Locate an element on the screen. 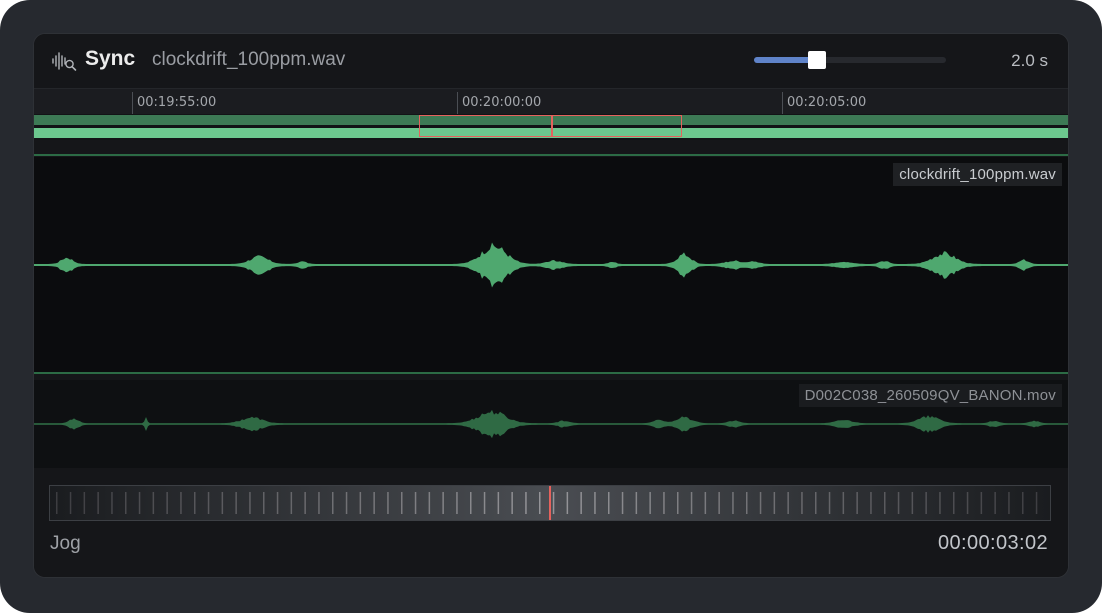 The height and width of the screenshot is (613, 1102). jog-label: Jog is located at coordinates (65, 543).